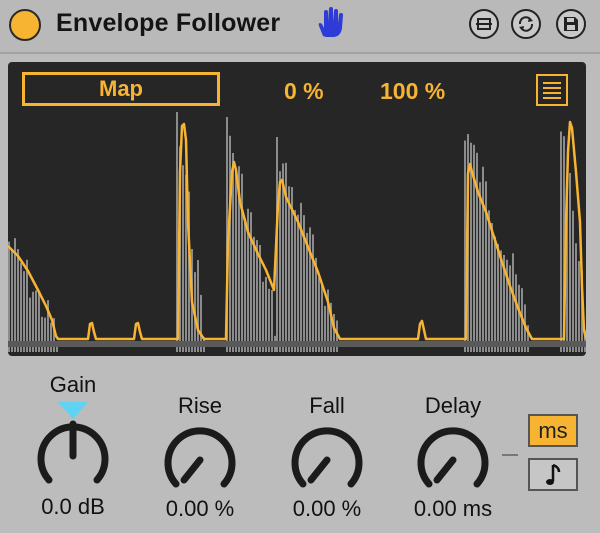 The width and height of the screenshot is (600, 533). Describe the element at coordinates (25, 25) in the screenshot. I see `power-button-icon` at that location.